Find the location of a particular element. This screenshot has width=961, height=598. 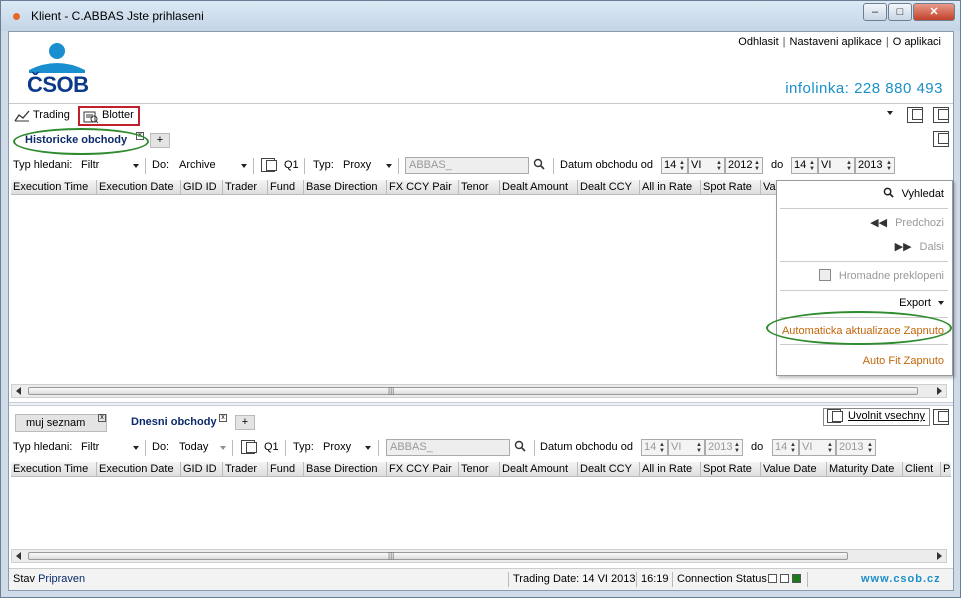

maximize-button: □ is located at coordinates (900, 12).